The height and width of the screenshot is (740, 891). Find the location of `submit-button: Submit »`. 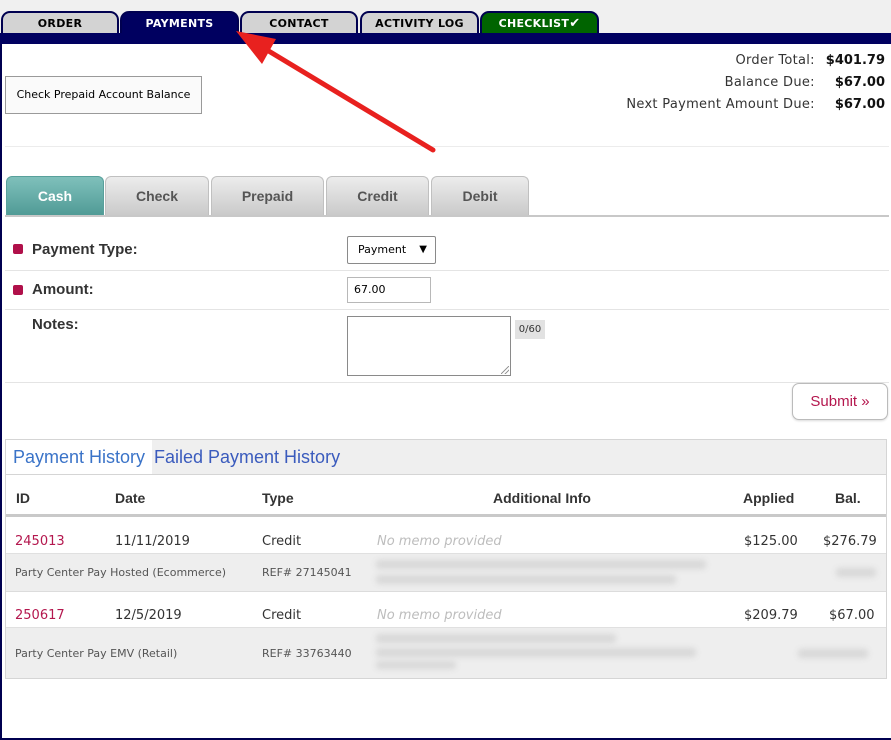

submit-button: Submit » is located at coordinates (840, 401).